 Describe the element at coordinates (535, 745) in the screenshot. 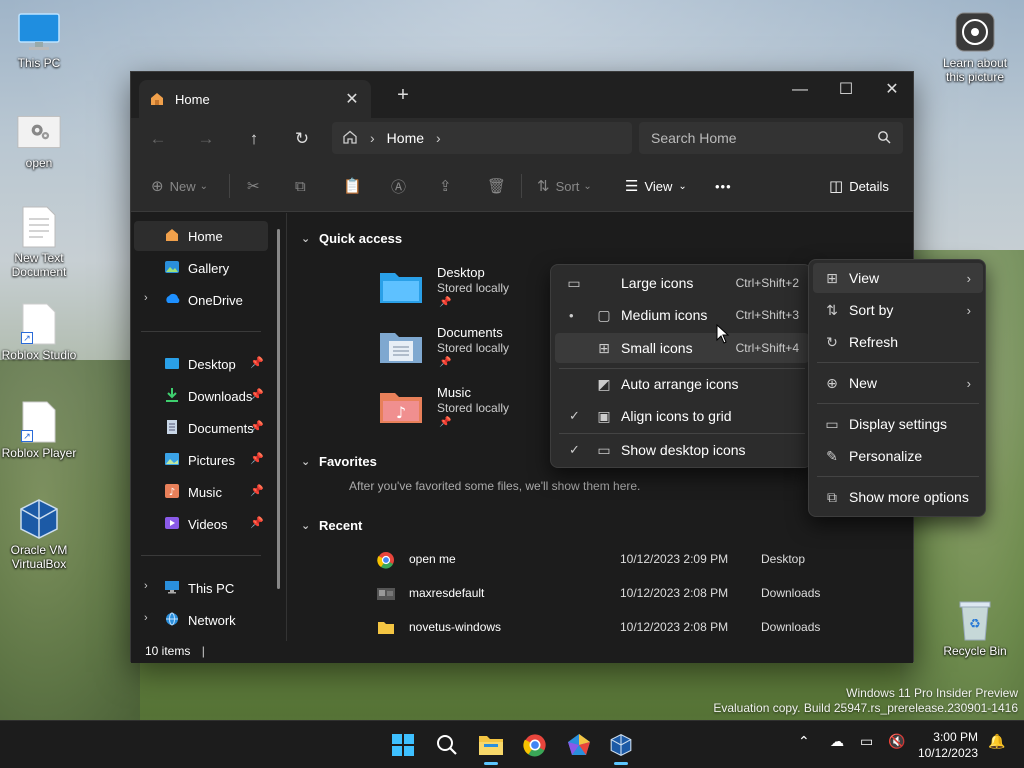

I see `taskbar-chrome` at that location.